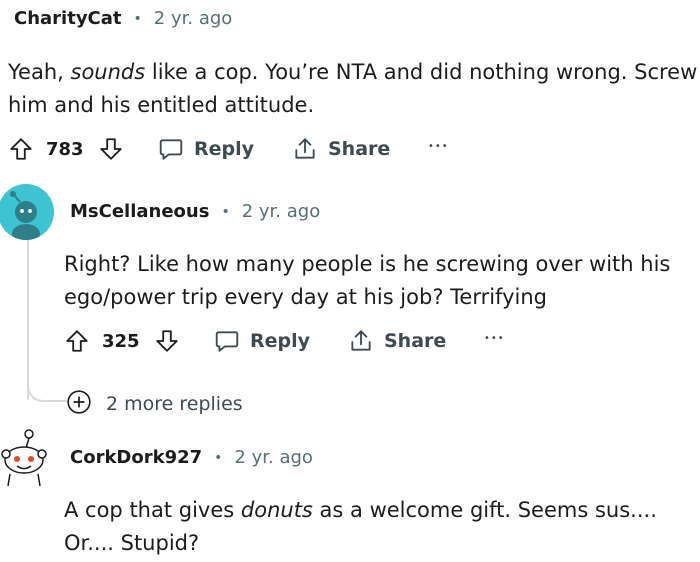 This screenshot has width=700, height=562. I want to click on comment-header: CharityCat • 2 yr. ago, so click(123, 18).